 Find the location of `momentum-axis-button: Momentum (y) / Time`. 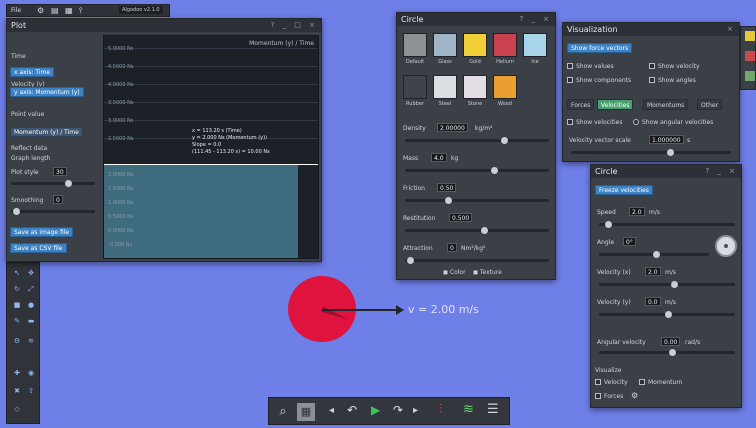

momentum-axis-button: Momentum (y) / Time is located at coordinates (46, 132).